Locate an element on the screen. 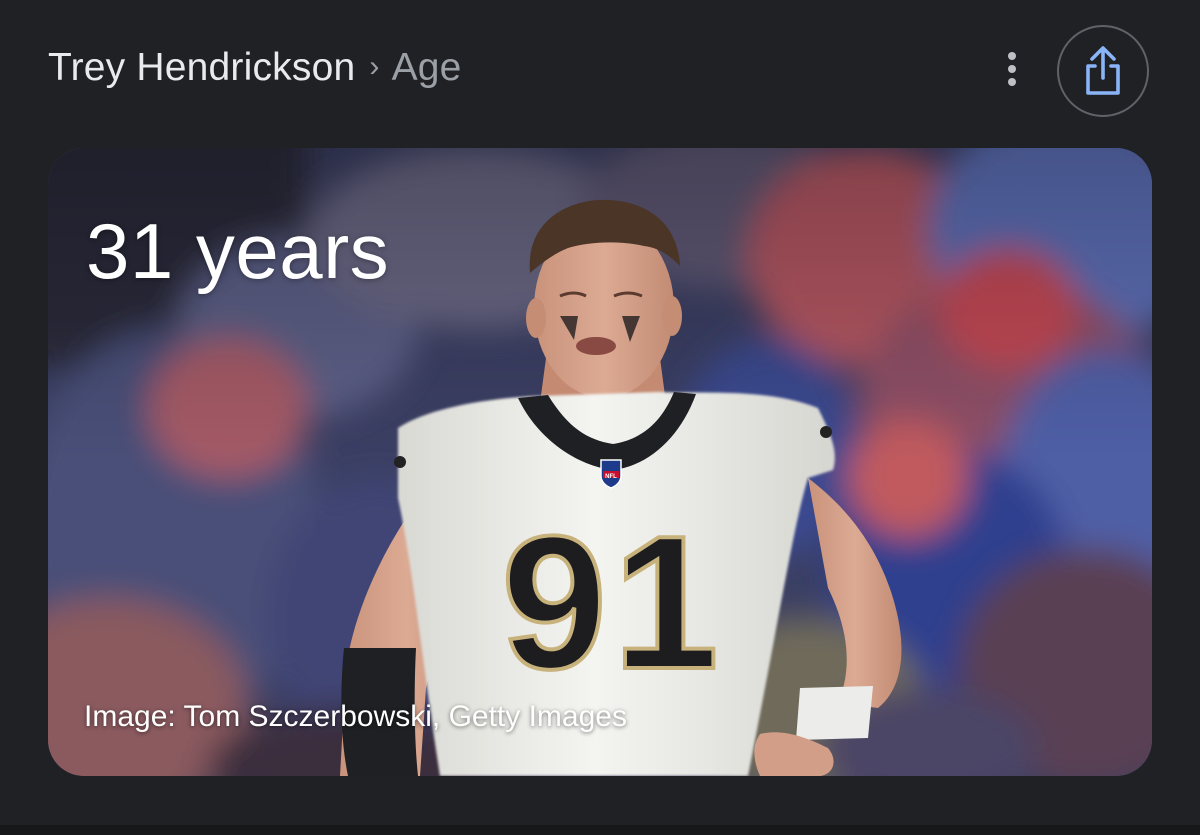  share-button is located at coordinates (1103, 71).